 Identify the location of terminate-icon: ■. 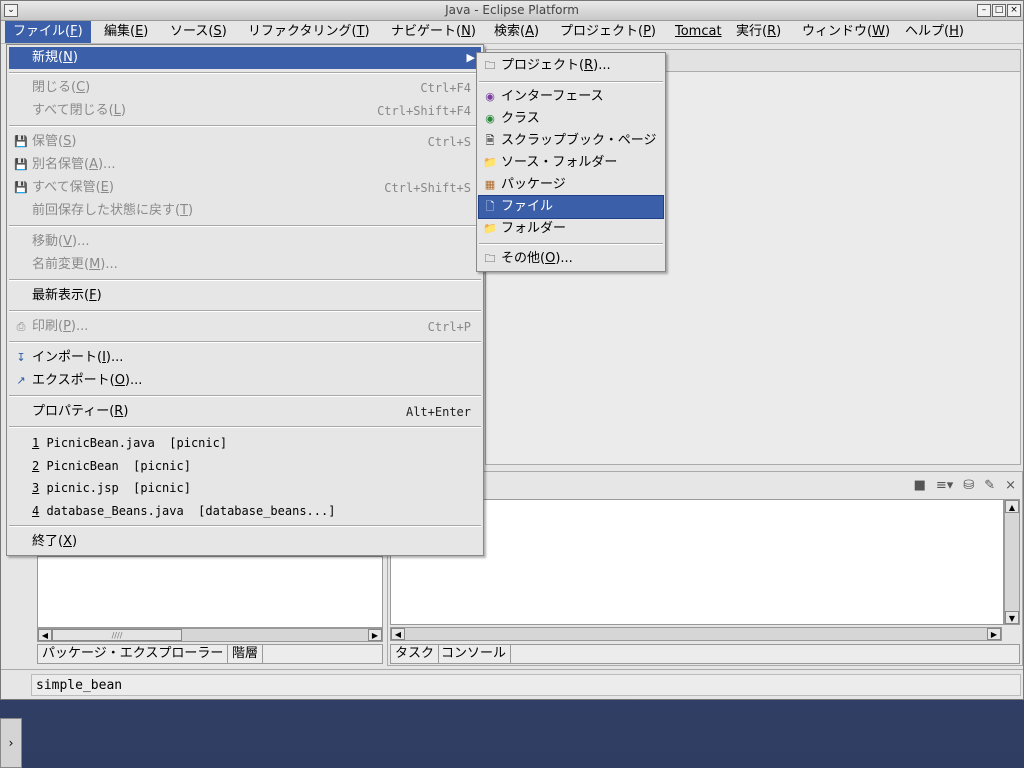
(920, 485).